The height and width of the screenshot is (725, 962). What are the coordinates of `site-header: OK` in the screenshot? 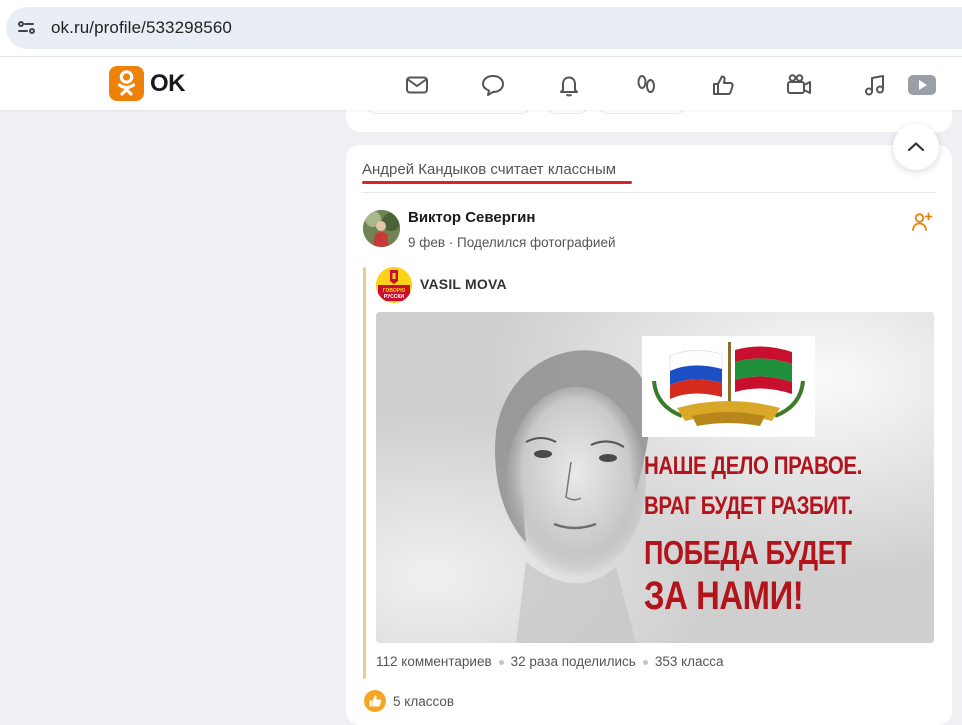 It's located at (481, 83).